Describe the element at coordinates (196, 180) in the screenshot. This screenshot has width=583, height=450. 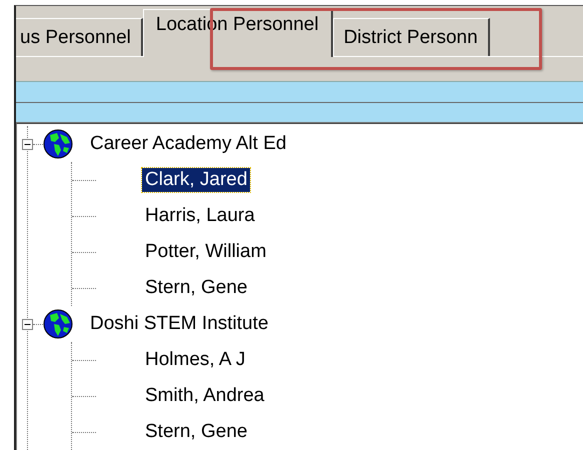
I see `tree-item: Clark, Jared` at that location.